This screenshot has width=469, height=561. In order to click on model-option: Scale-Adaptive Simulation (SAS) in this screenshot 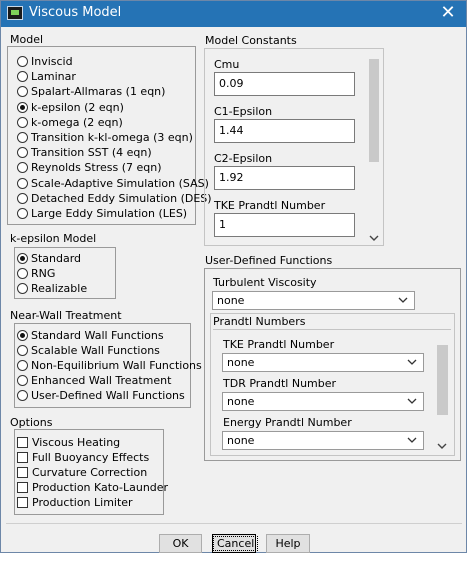, I will do `click(113, 183)`.